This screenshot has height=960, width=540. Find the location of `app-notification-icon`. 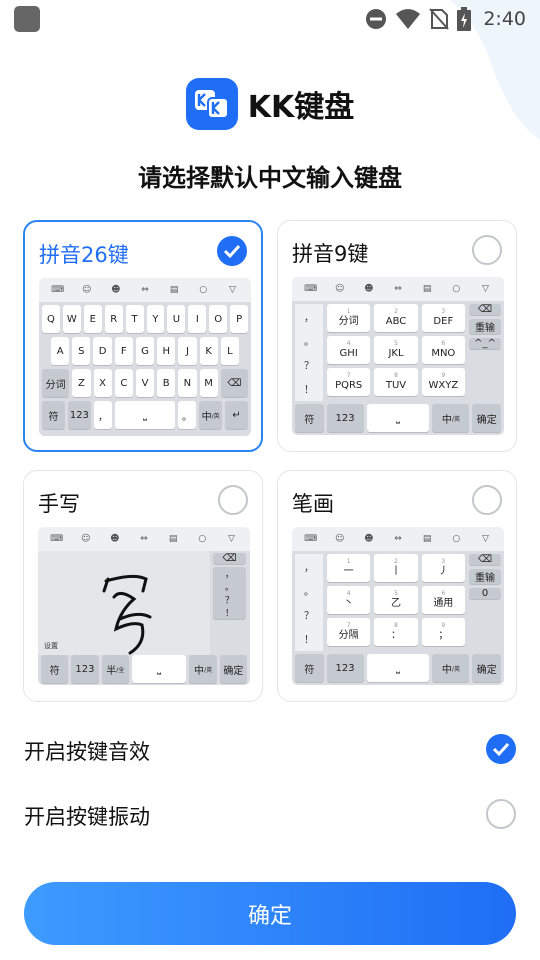

app-notification-icon is located at coordinates (27, 19).